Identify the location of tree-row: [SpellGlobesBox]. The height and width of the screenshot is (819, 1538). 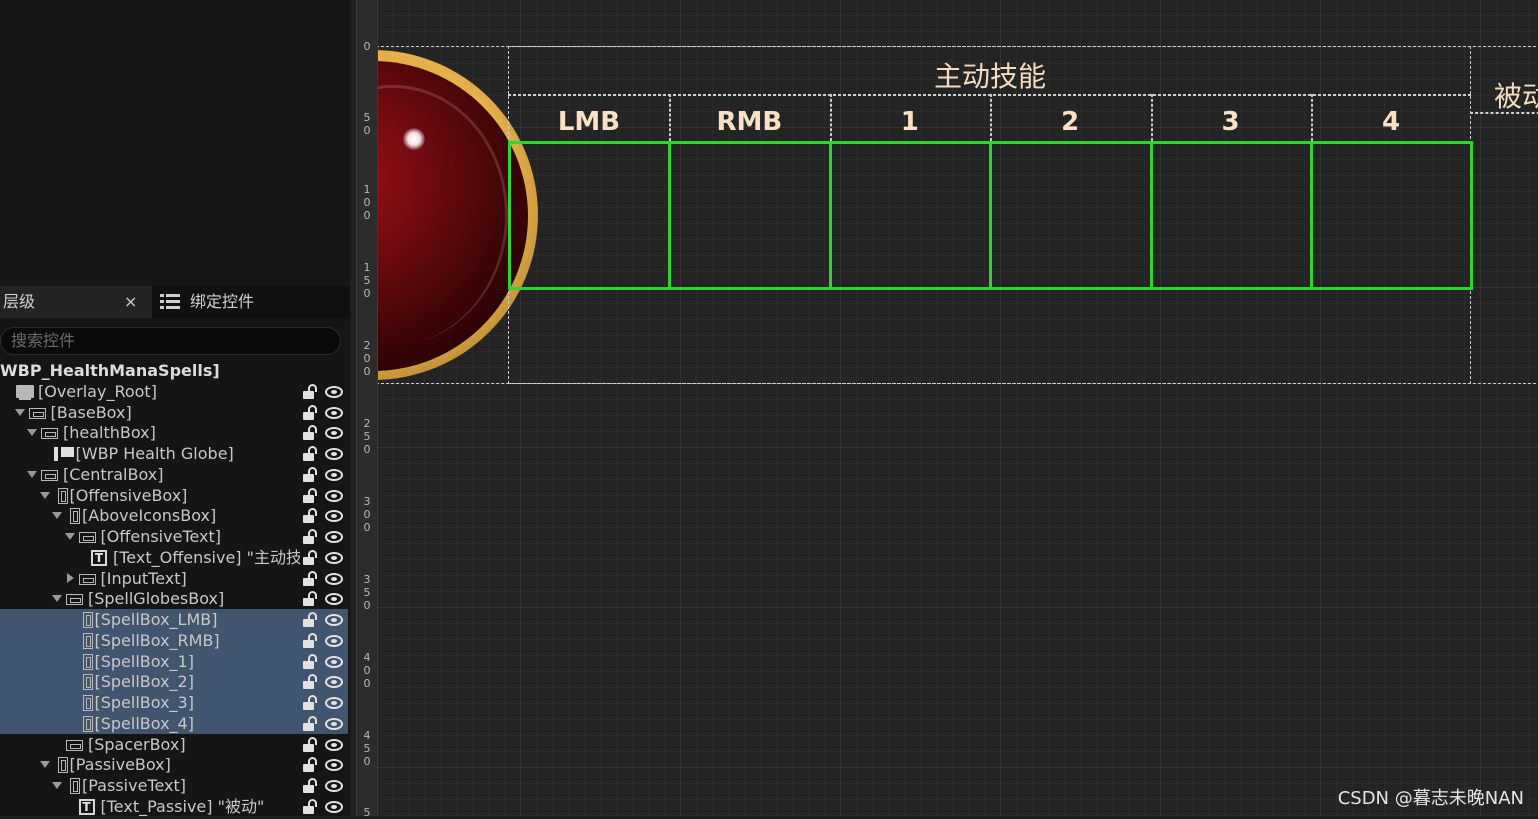
(174, 598).